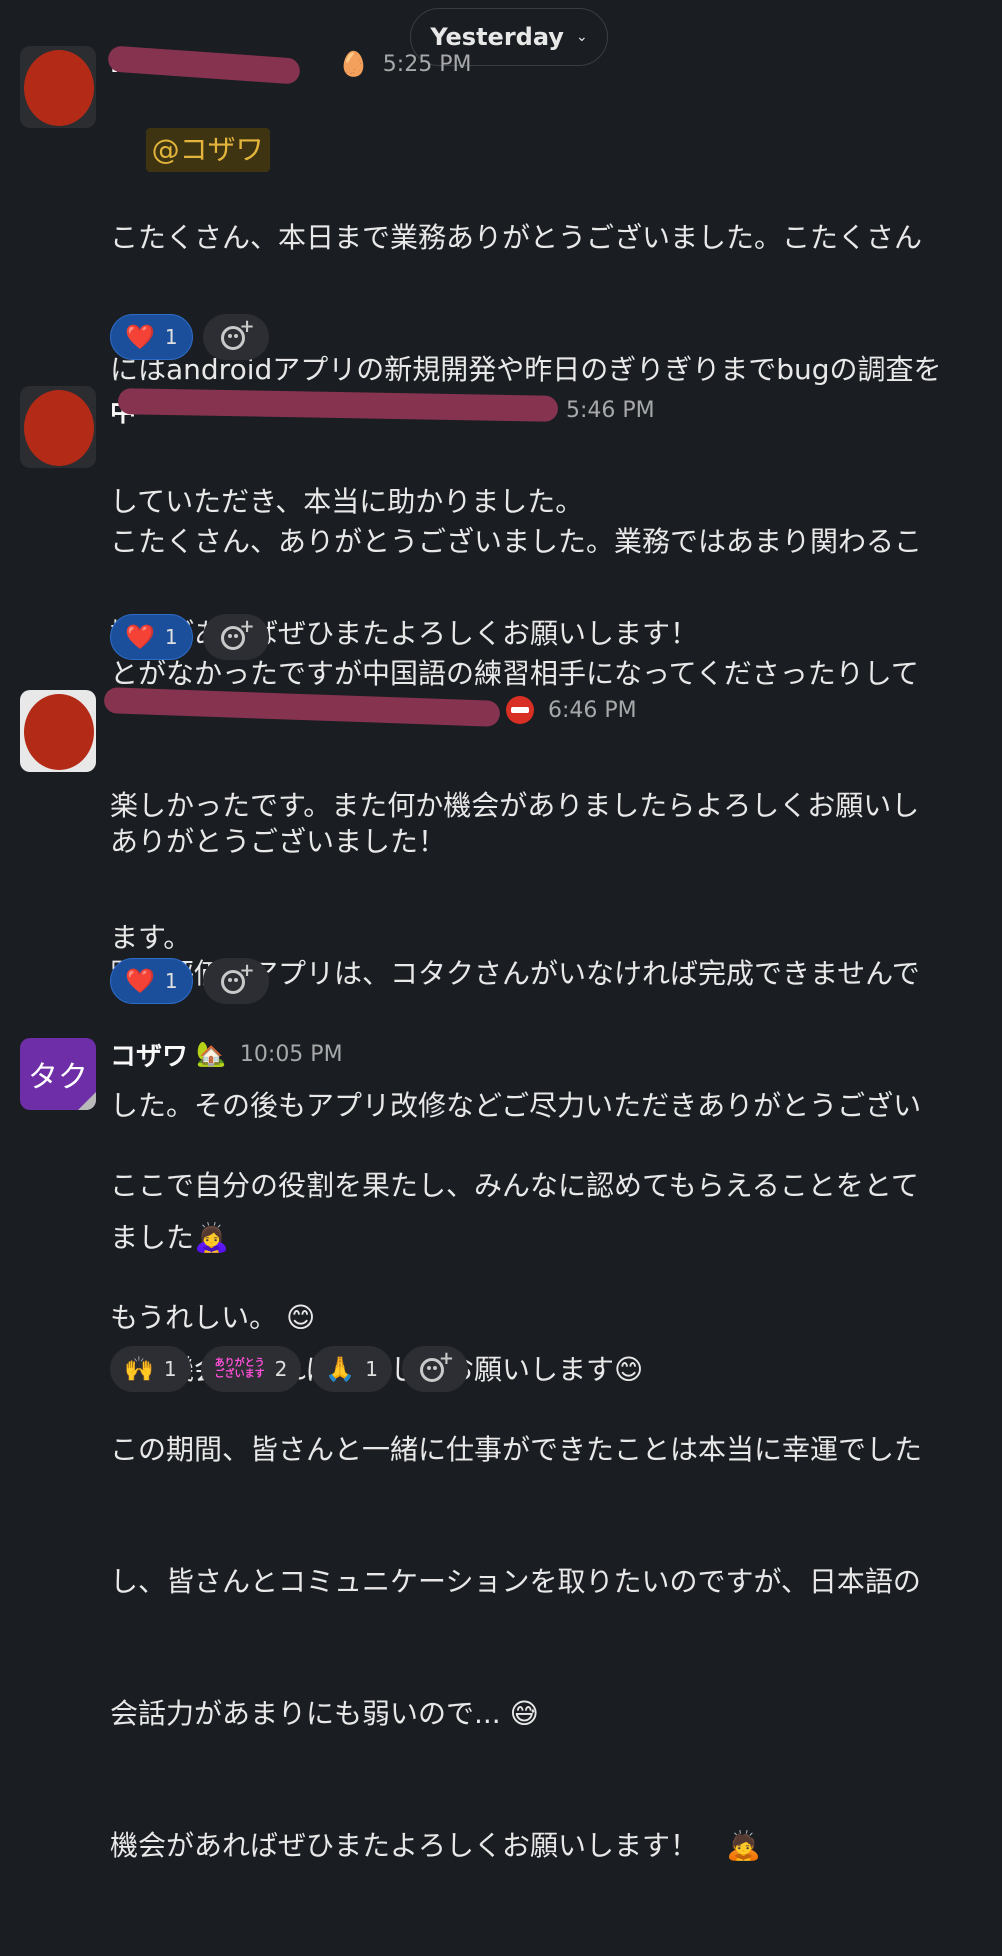  Describe the element at coordinates (520, 710) in the screenshot. I see `do-not-disturb-icon` at that location.